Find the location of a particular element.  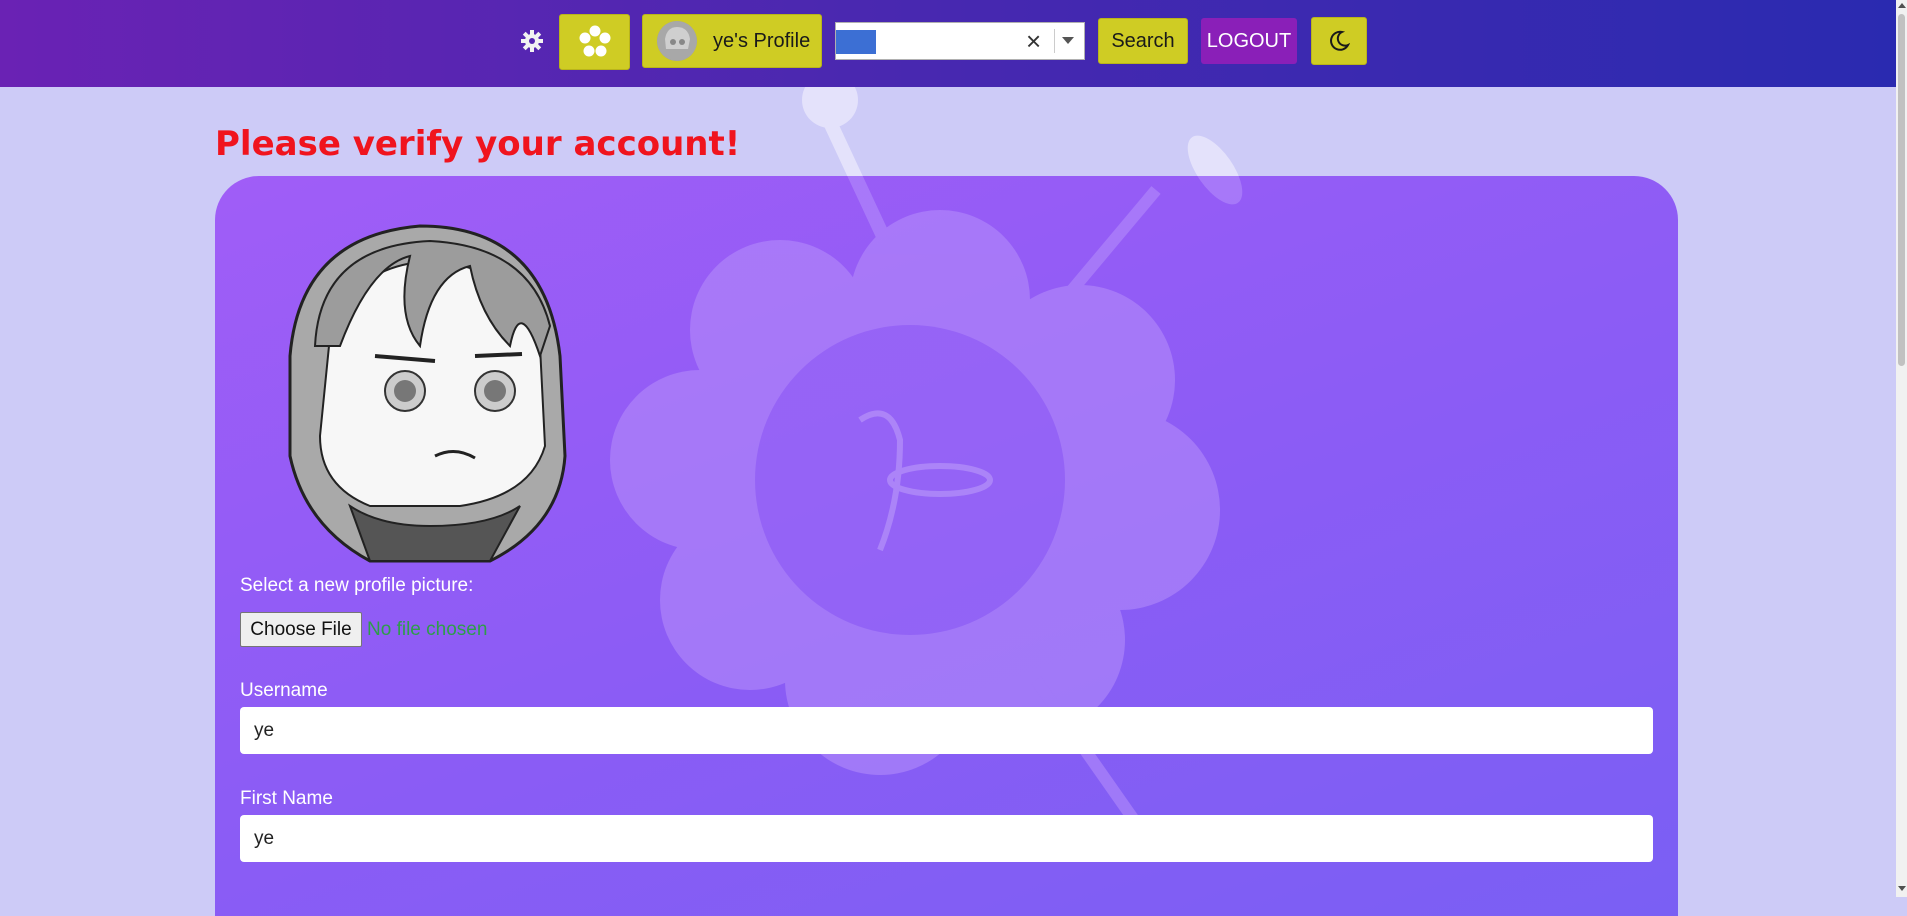

choose-file-button: Choose File is located at coordinates (301, 629).